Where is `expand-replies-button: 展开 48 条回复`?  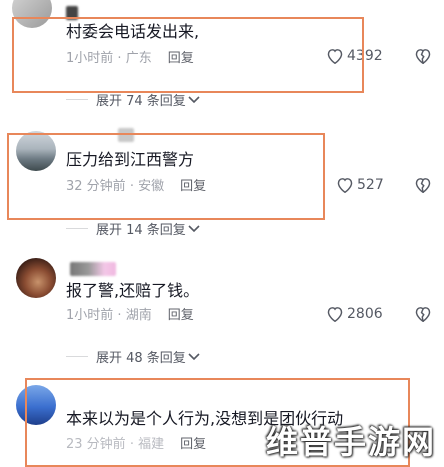 expand-replies-button: 展开 48 条回复 is located at coordinates (133, 356).